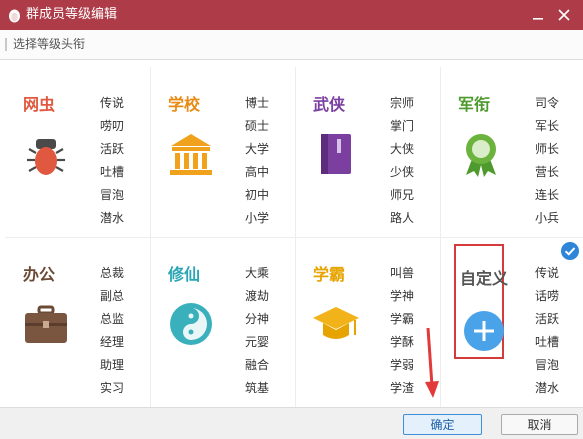 This screenshot has height=439, width=583. I want to click on penguin-icon, so click(14, 16).